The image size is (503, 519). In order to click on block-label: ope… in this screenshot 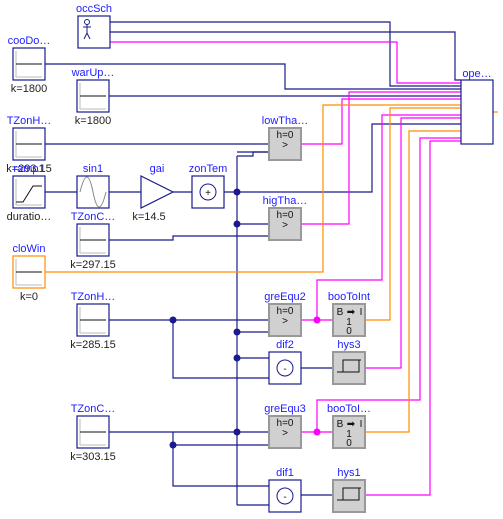, I will do `click(476, 74)`.